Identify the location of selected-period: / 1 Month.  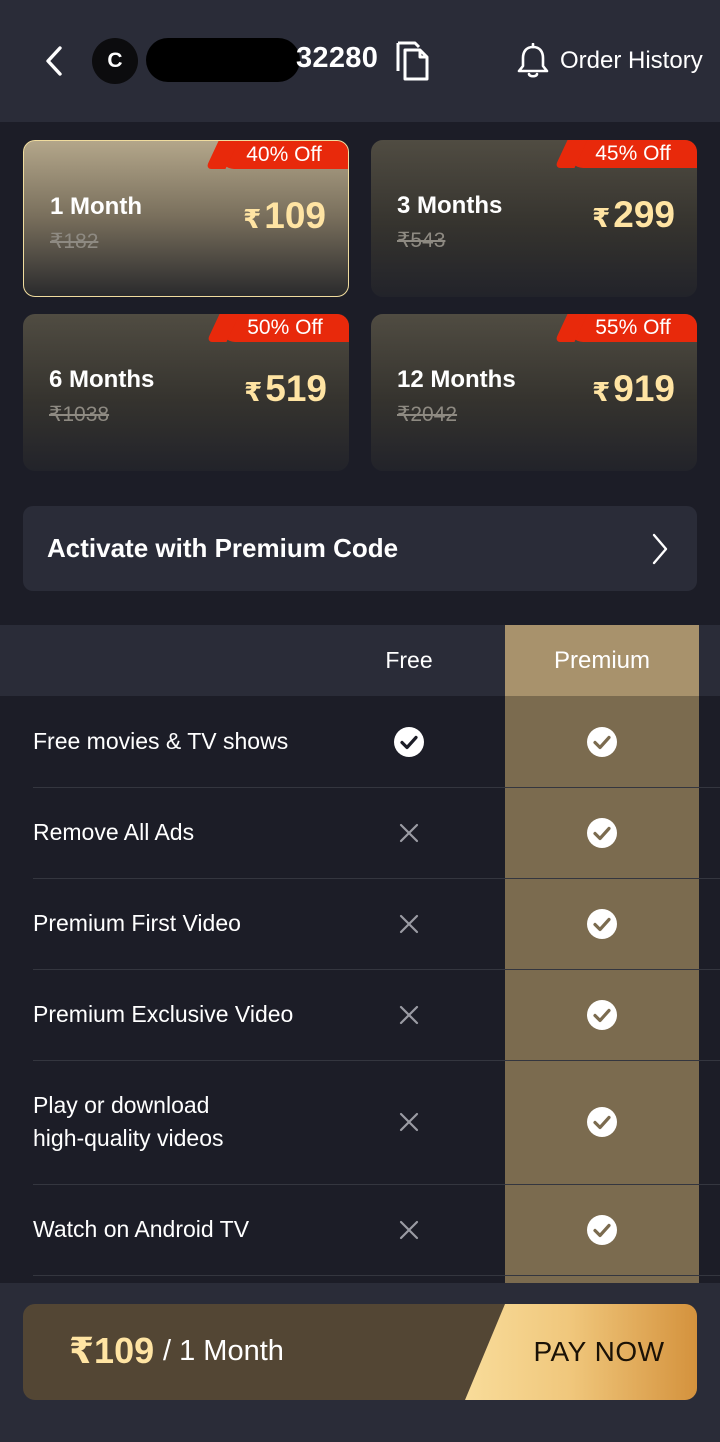
(223, 1351).